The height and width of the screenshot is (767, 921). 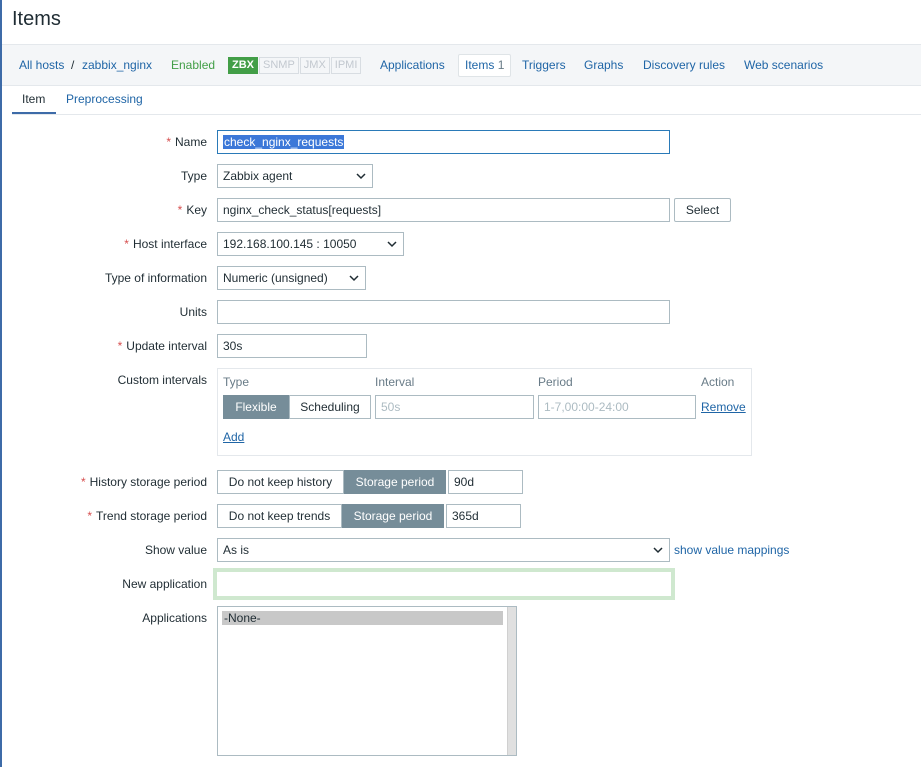 I want to click on history-storage-label: * History storage period, so click(x=143, y=482).